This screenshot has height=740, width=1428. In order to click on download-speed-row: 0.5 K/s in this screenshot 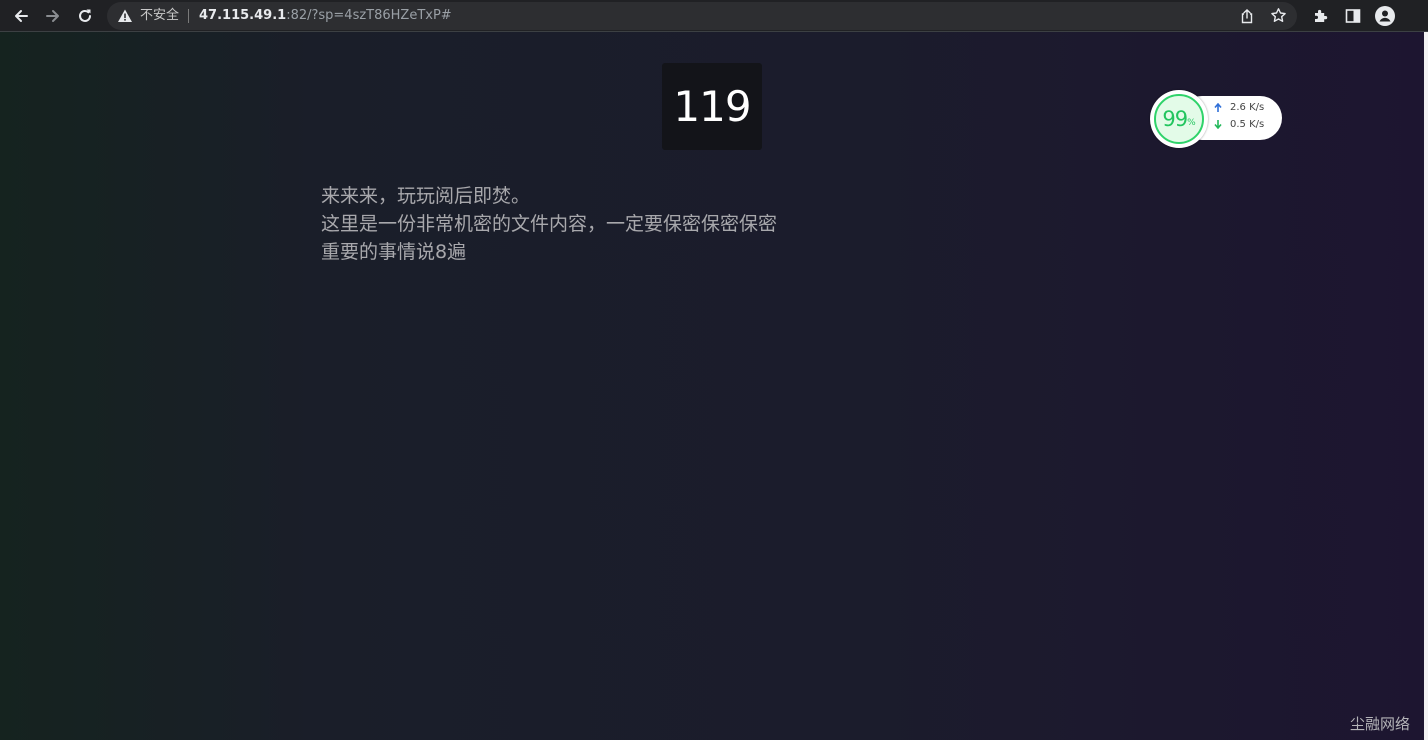, I will do `click(1239, 124)`.